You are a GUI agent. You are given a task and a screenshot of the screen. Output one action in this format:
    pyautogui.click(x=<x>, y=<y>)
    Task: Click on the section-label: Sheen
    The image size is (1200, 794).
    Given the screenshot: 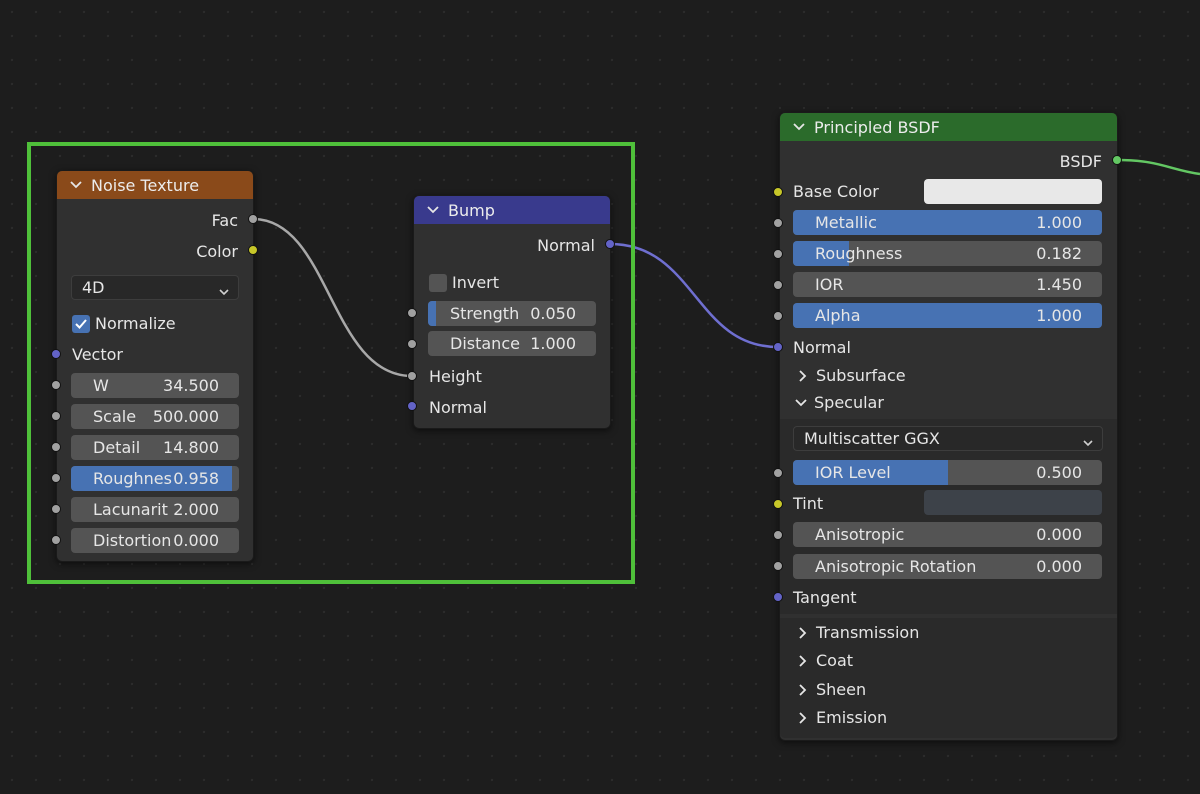 What is the action you would take?
    pyautogui.click(x=841, y=689)
    